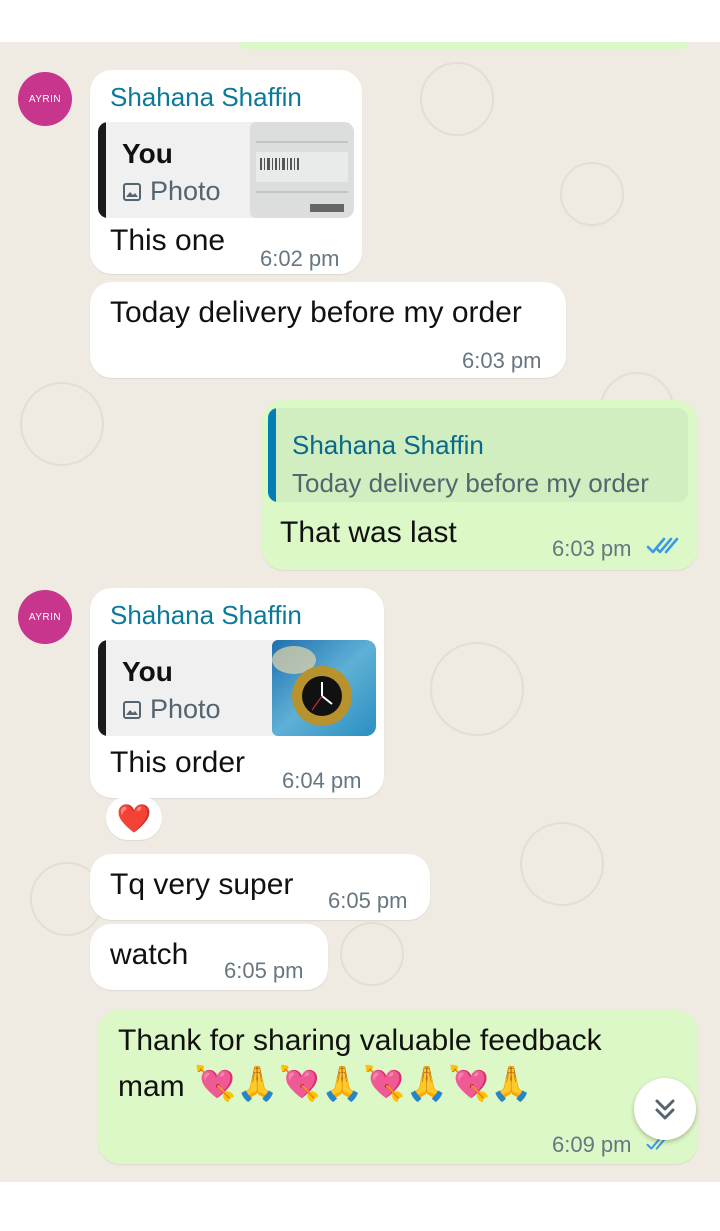 The image size is (720, 1231). What do you see at coordinates (300, 258) in the screenshot?
I see `message-time: 6:02 pm` at bounding box center [300, 258].